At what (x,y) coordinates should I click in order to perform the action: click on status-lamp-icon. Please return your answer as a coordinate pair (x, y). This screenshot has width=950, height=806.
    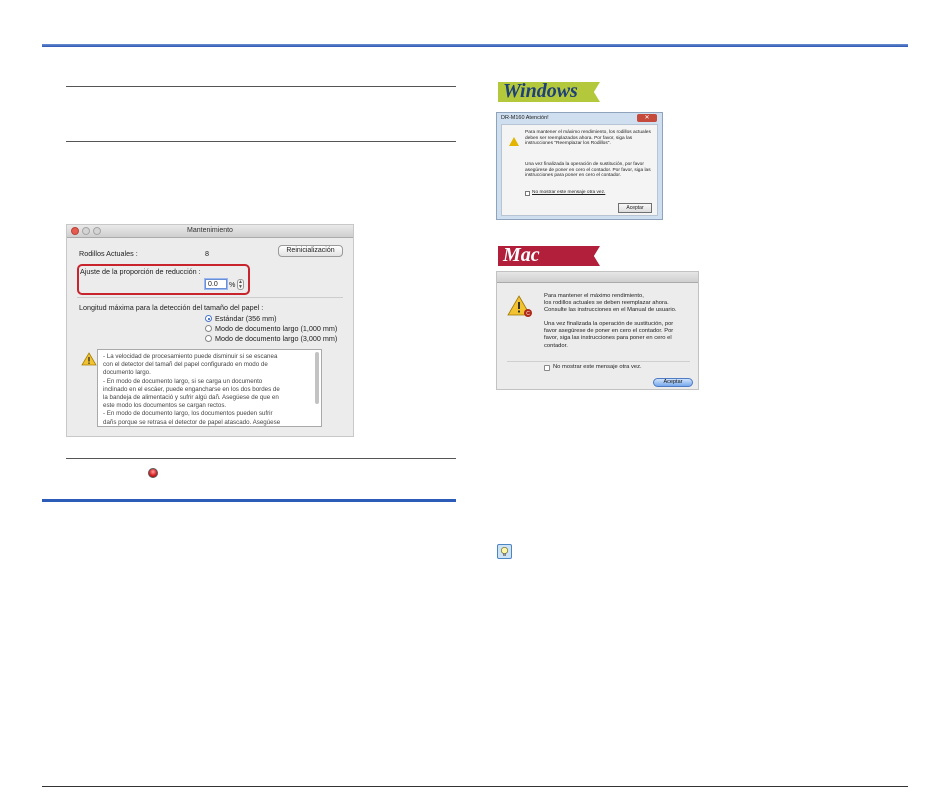
    Looking at the image, I should click on (153, 473).